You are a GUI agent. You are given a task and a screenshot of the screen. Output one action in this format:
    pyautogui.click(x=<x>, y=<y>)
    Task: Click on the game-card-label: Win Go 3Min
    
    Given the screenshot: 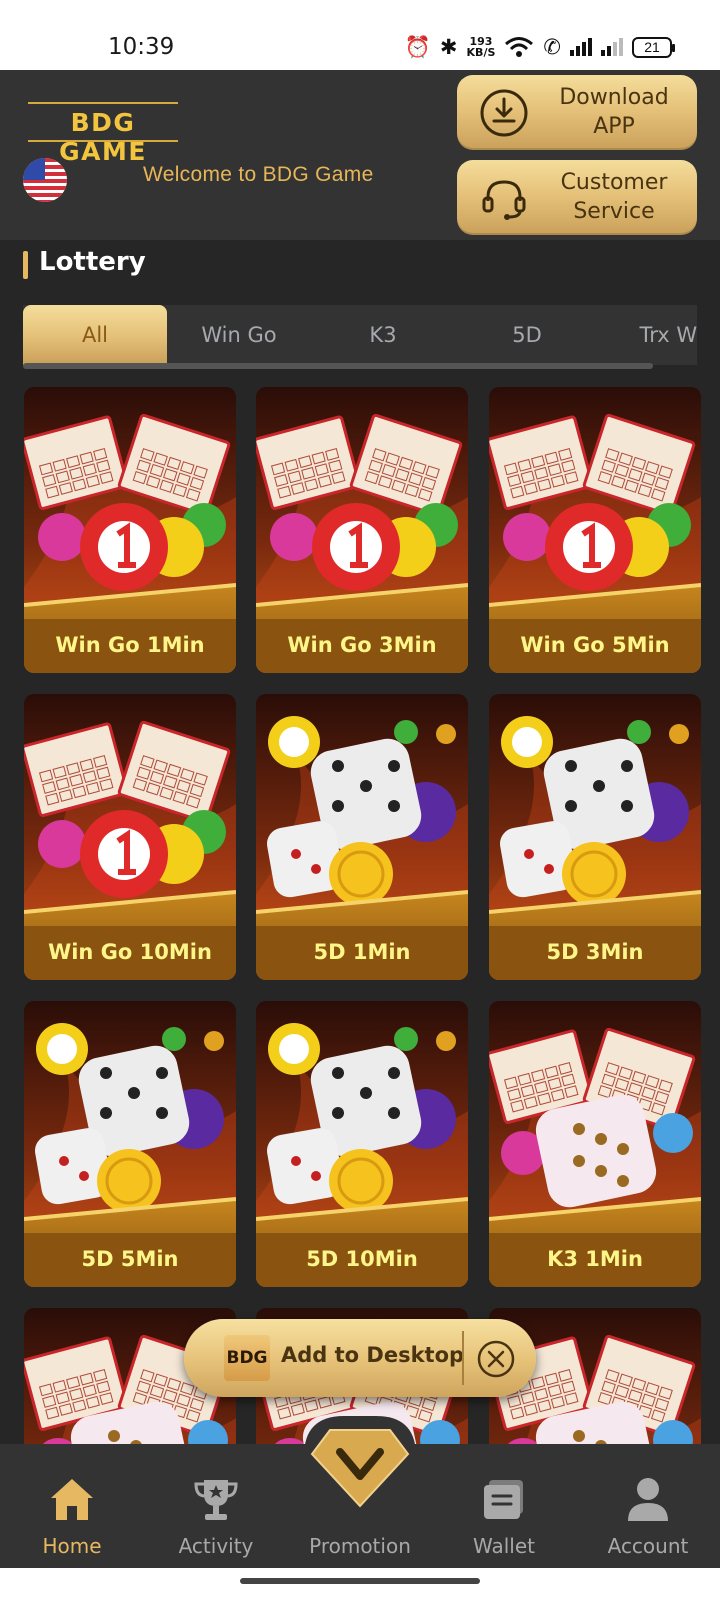 What is the action you would take?
    pyautogui.click(x=362, y=645)
    